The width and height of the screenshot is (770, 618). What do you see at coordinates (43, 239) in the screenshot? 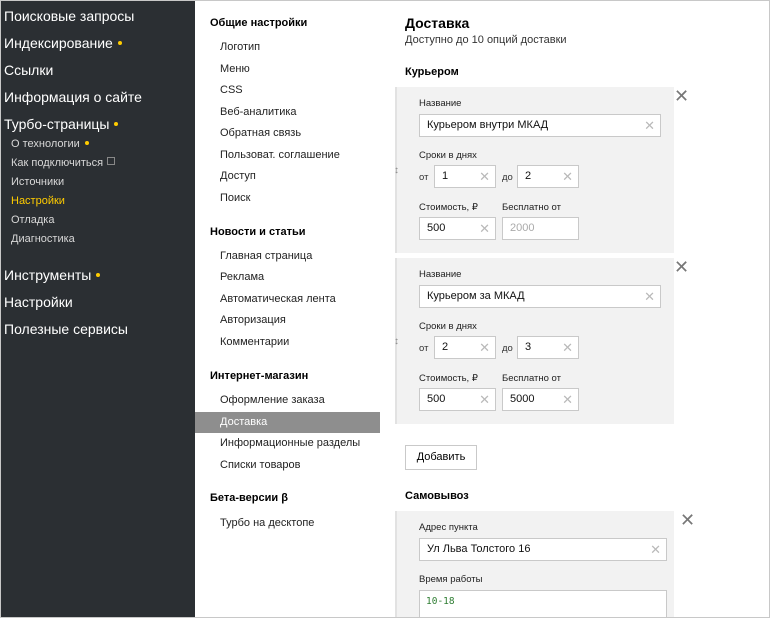
I see `sidebar-subitem-diagnostics: Диагностика` at bounding box center [43, 239].